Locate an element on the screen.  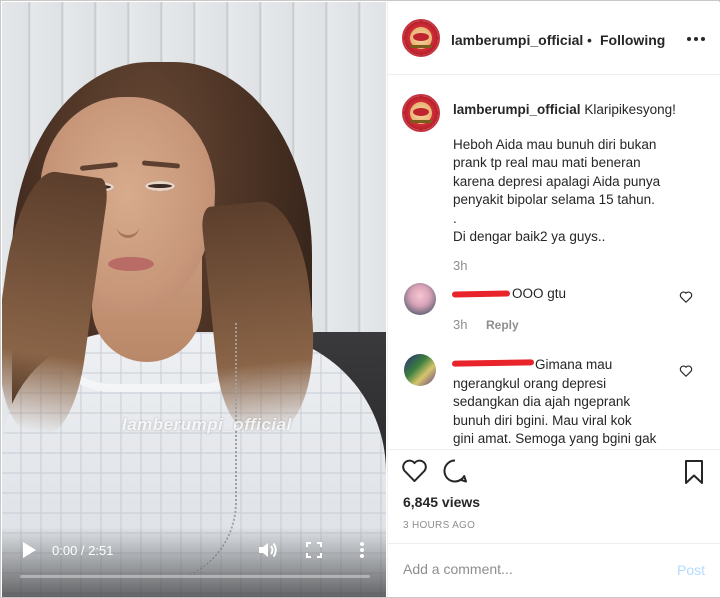
video-person-nose is located at coordinates (128, 220).